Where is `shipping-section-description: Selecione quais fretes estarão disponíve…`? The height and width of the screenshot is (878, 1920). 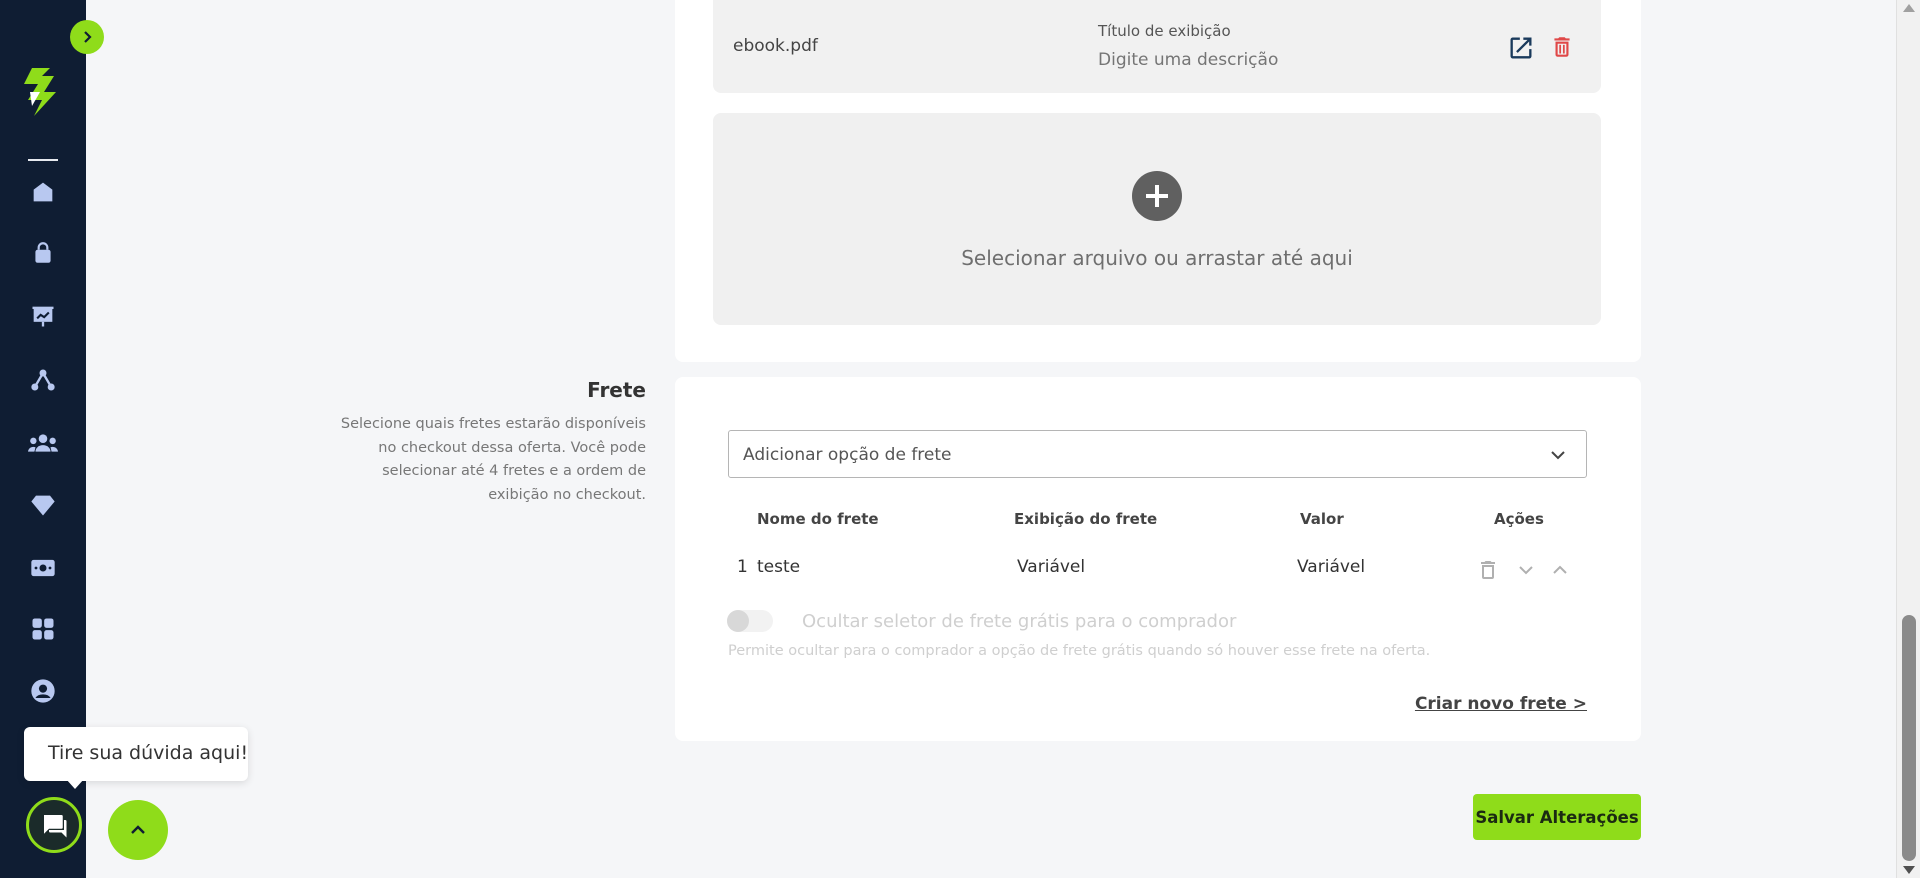
shipping-section-description: Selecione quais fretes estarão disponíve… is located at coordinates (493, 459).